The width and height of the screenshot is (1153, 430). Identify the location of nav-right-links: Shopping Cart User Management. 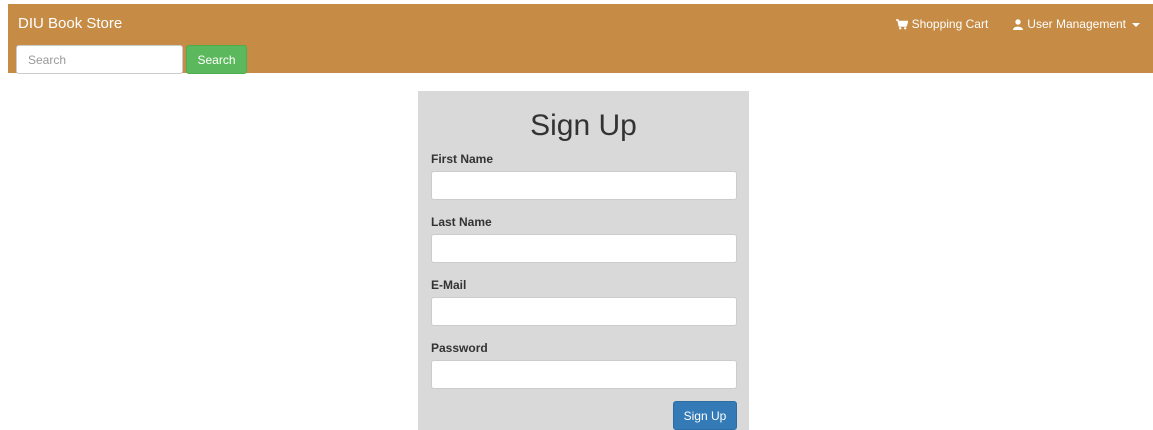
(1017, 24).